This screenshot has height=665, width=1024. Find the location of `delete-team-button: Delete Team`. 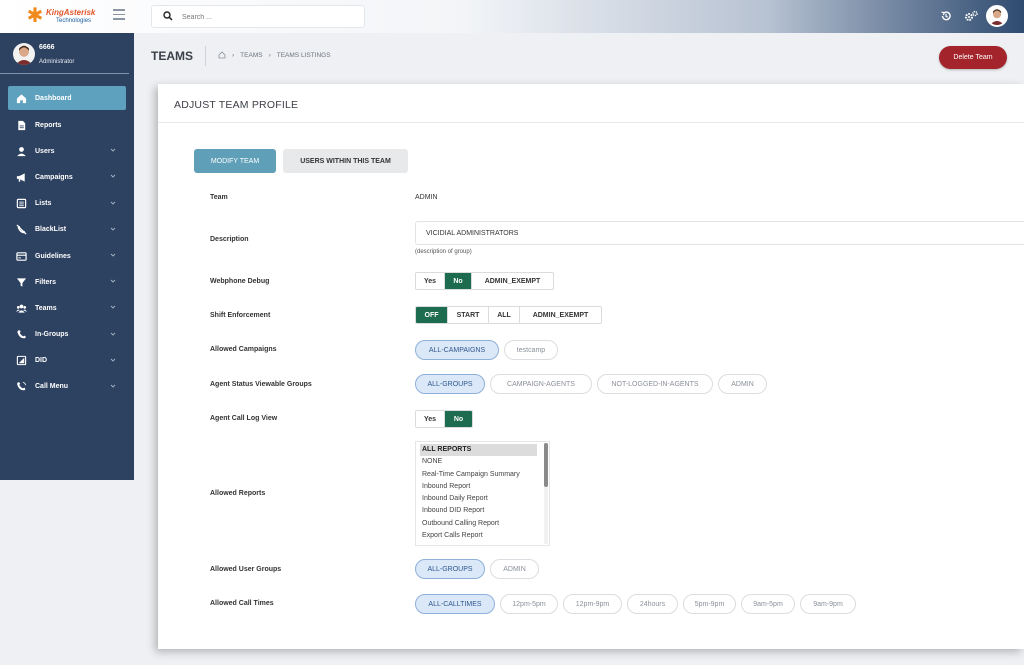

delete-team-button: Delete Team is located at coordinates (973, 57).